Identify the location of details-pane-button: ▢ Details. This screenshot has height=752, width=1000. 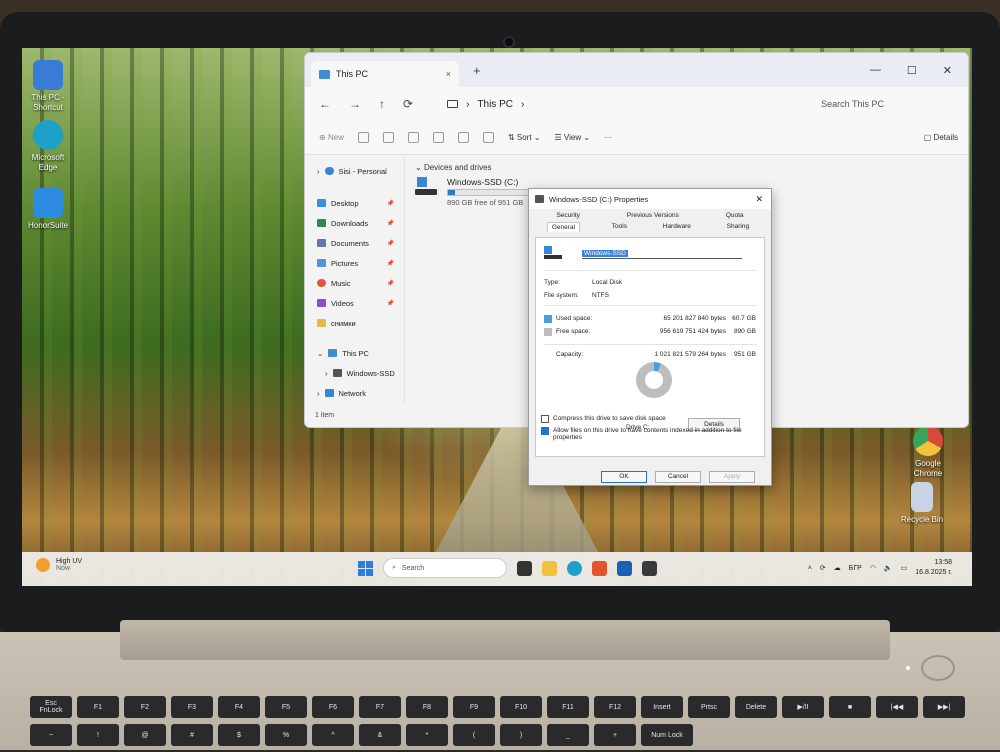
(946, 137).